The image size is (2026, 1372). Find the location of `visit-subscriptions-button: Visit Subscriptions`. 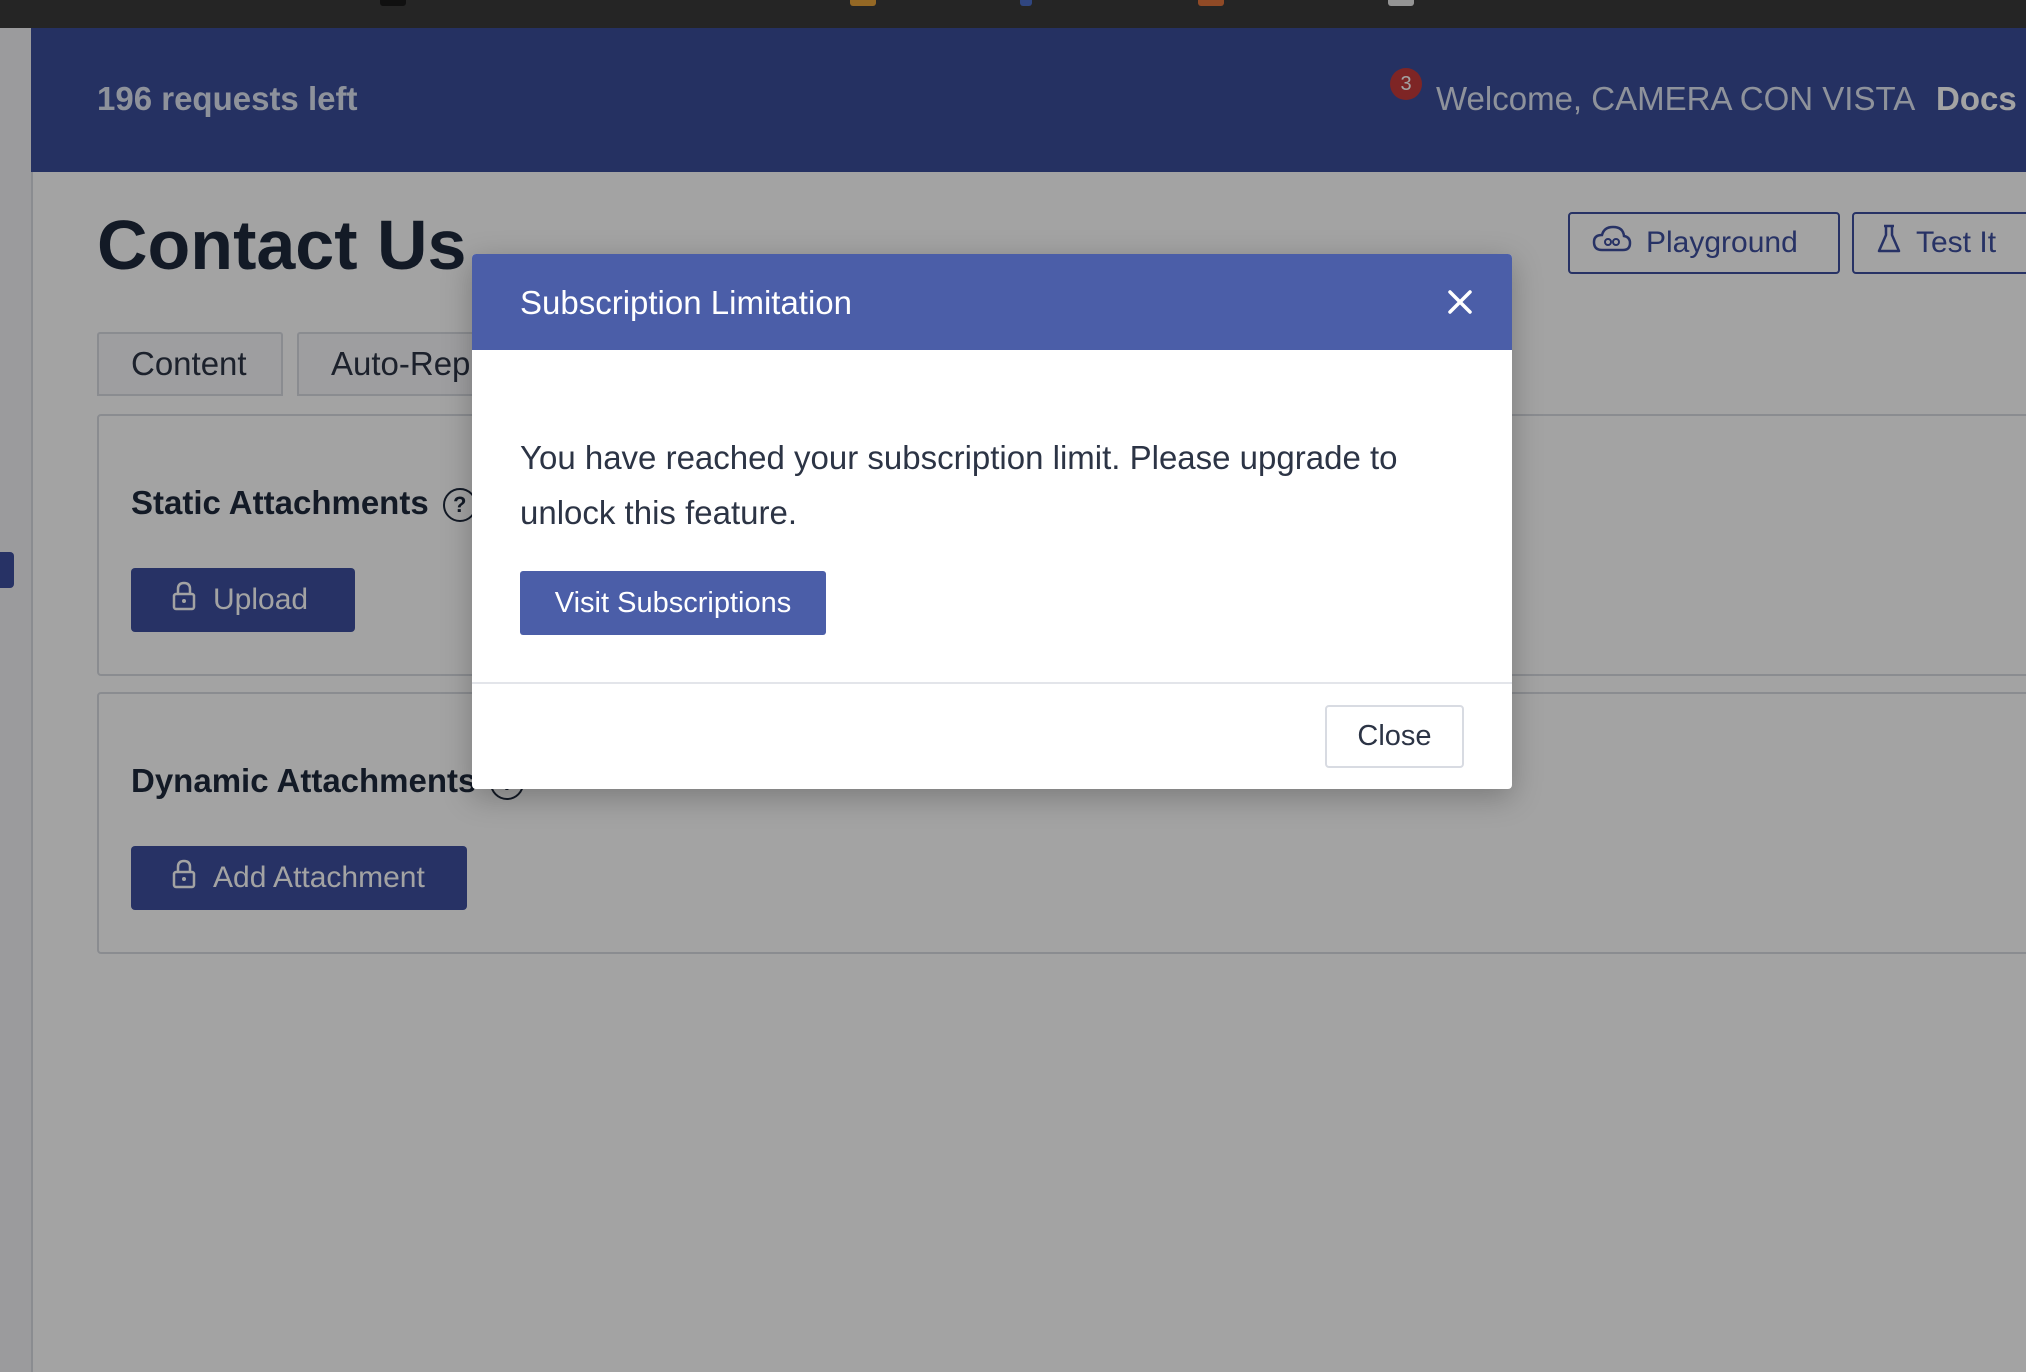

visit-subscriptions-button: Visit Subscriptions is located at coordinates (673, 603).